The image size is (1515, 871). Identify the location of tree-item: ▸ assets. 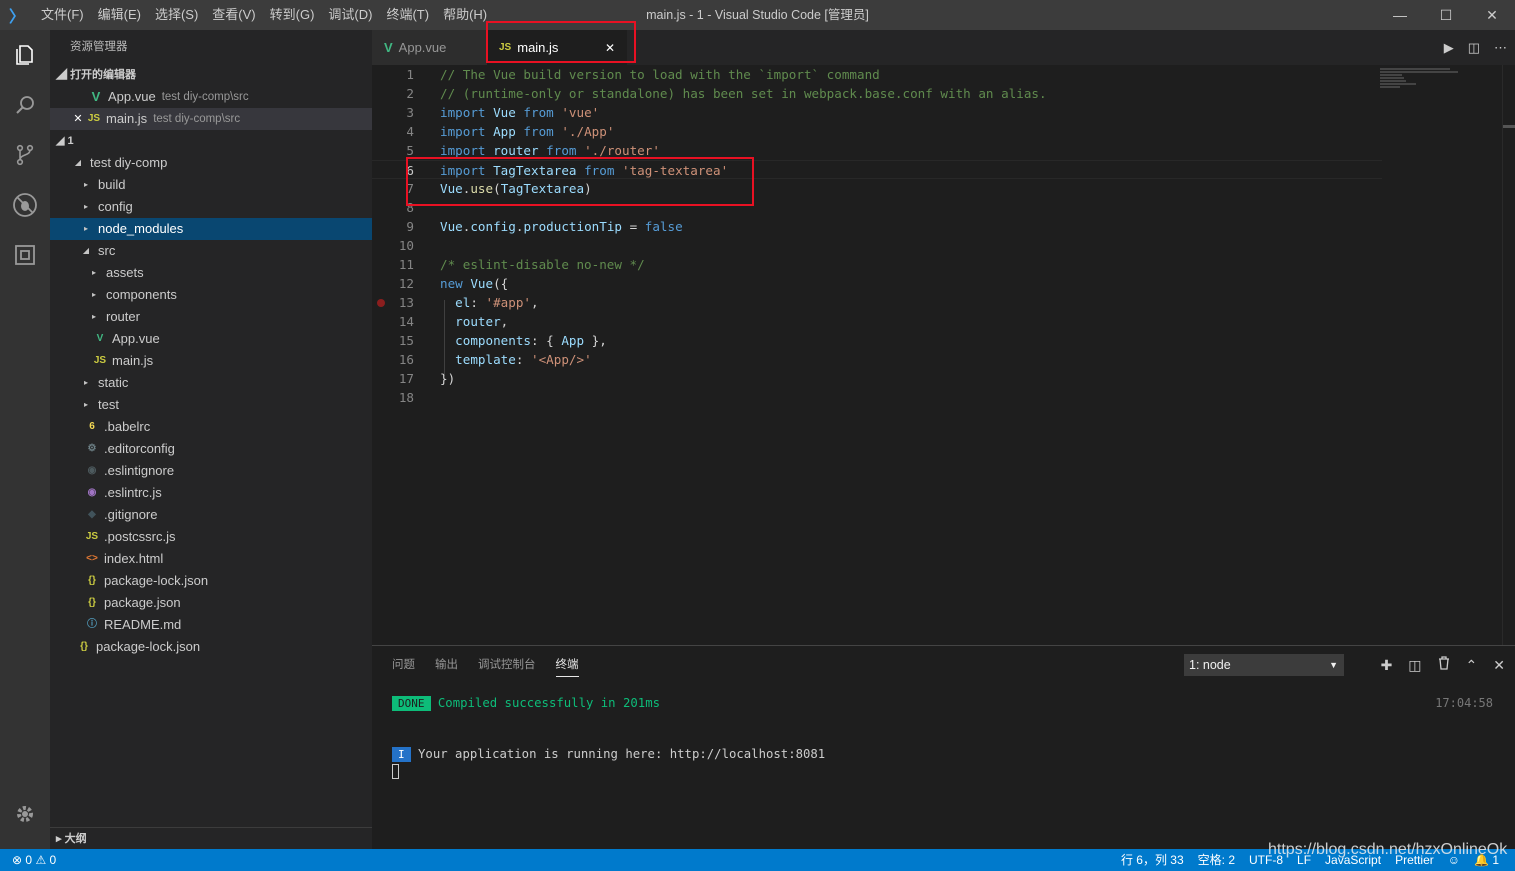
(211, 273).